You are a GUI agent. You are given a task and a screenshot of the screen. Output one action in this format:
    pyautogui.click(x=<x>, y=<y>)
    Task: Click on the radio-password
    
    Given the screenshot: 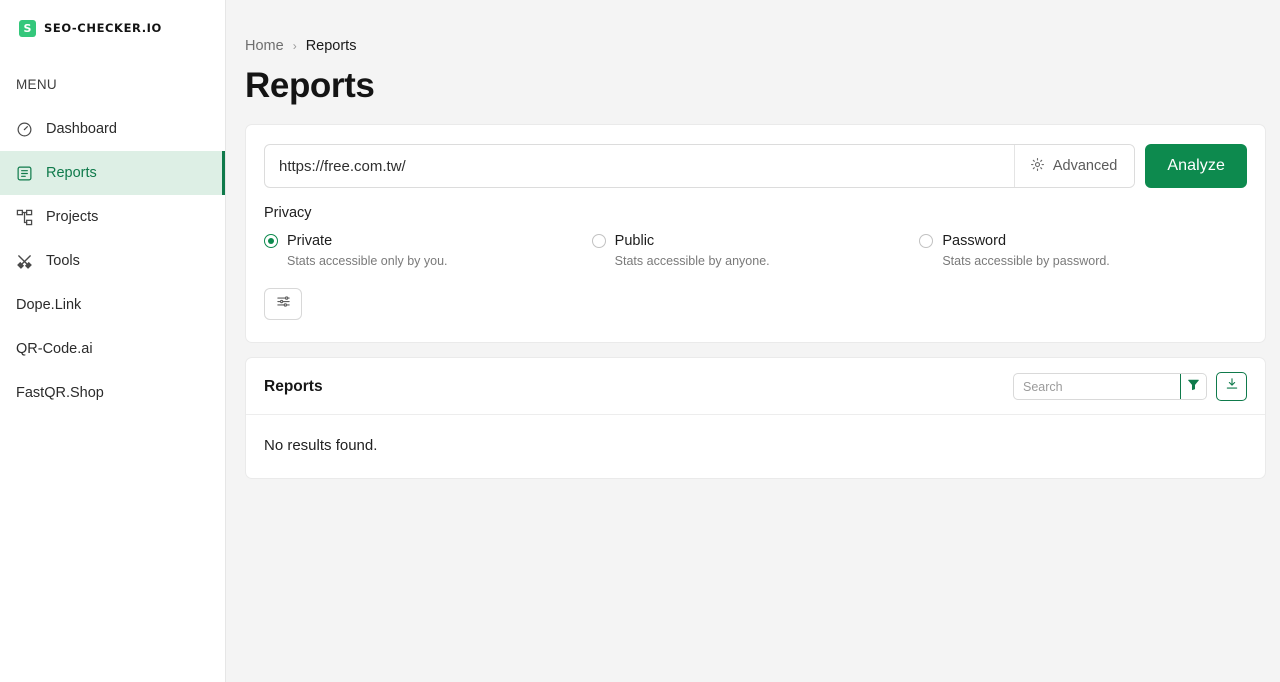 What is the action you would take?
    pyautogui.click(x=926, y=241)
    